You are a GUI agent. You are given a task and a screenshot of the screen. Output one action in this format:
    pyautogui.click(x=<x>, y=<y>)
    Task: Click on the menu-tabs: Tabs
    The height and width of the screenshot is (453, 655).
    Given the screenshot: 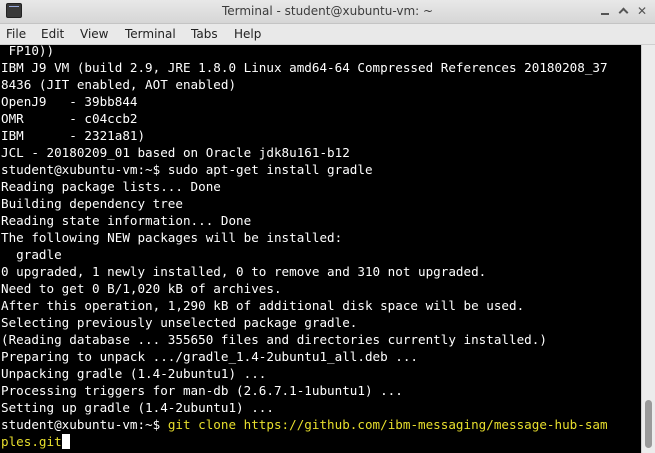 What is the action you would take?
    pyautogui.click(x=204, y=34)
    